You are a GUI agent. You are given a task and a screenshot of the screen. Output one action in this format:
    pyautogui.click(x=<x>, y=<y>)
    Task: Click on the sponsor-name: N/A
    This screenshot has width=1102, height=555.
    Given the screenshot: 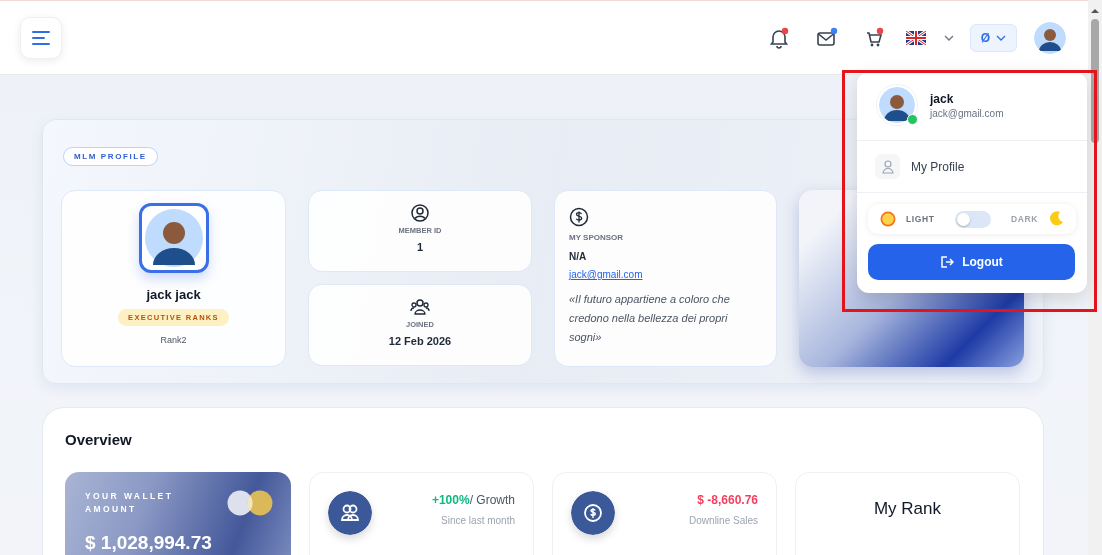 What is the action you would take?
    pyautogui.click(x=578, y=256)
    